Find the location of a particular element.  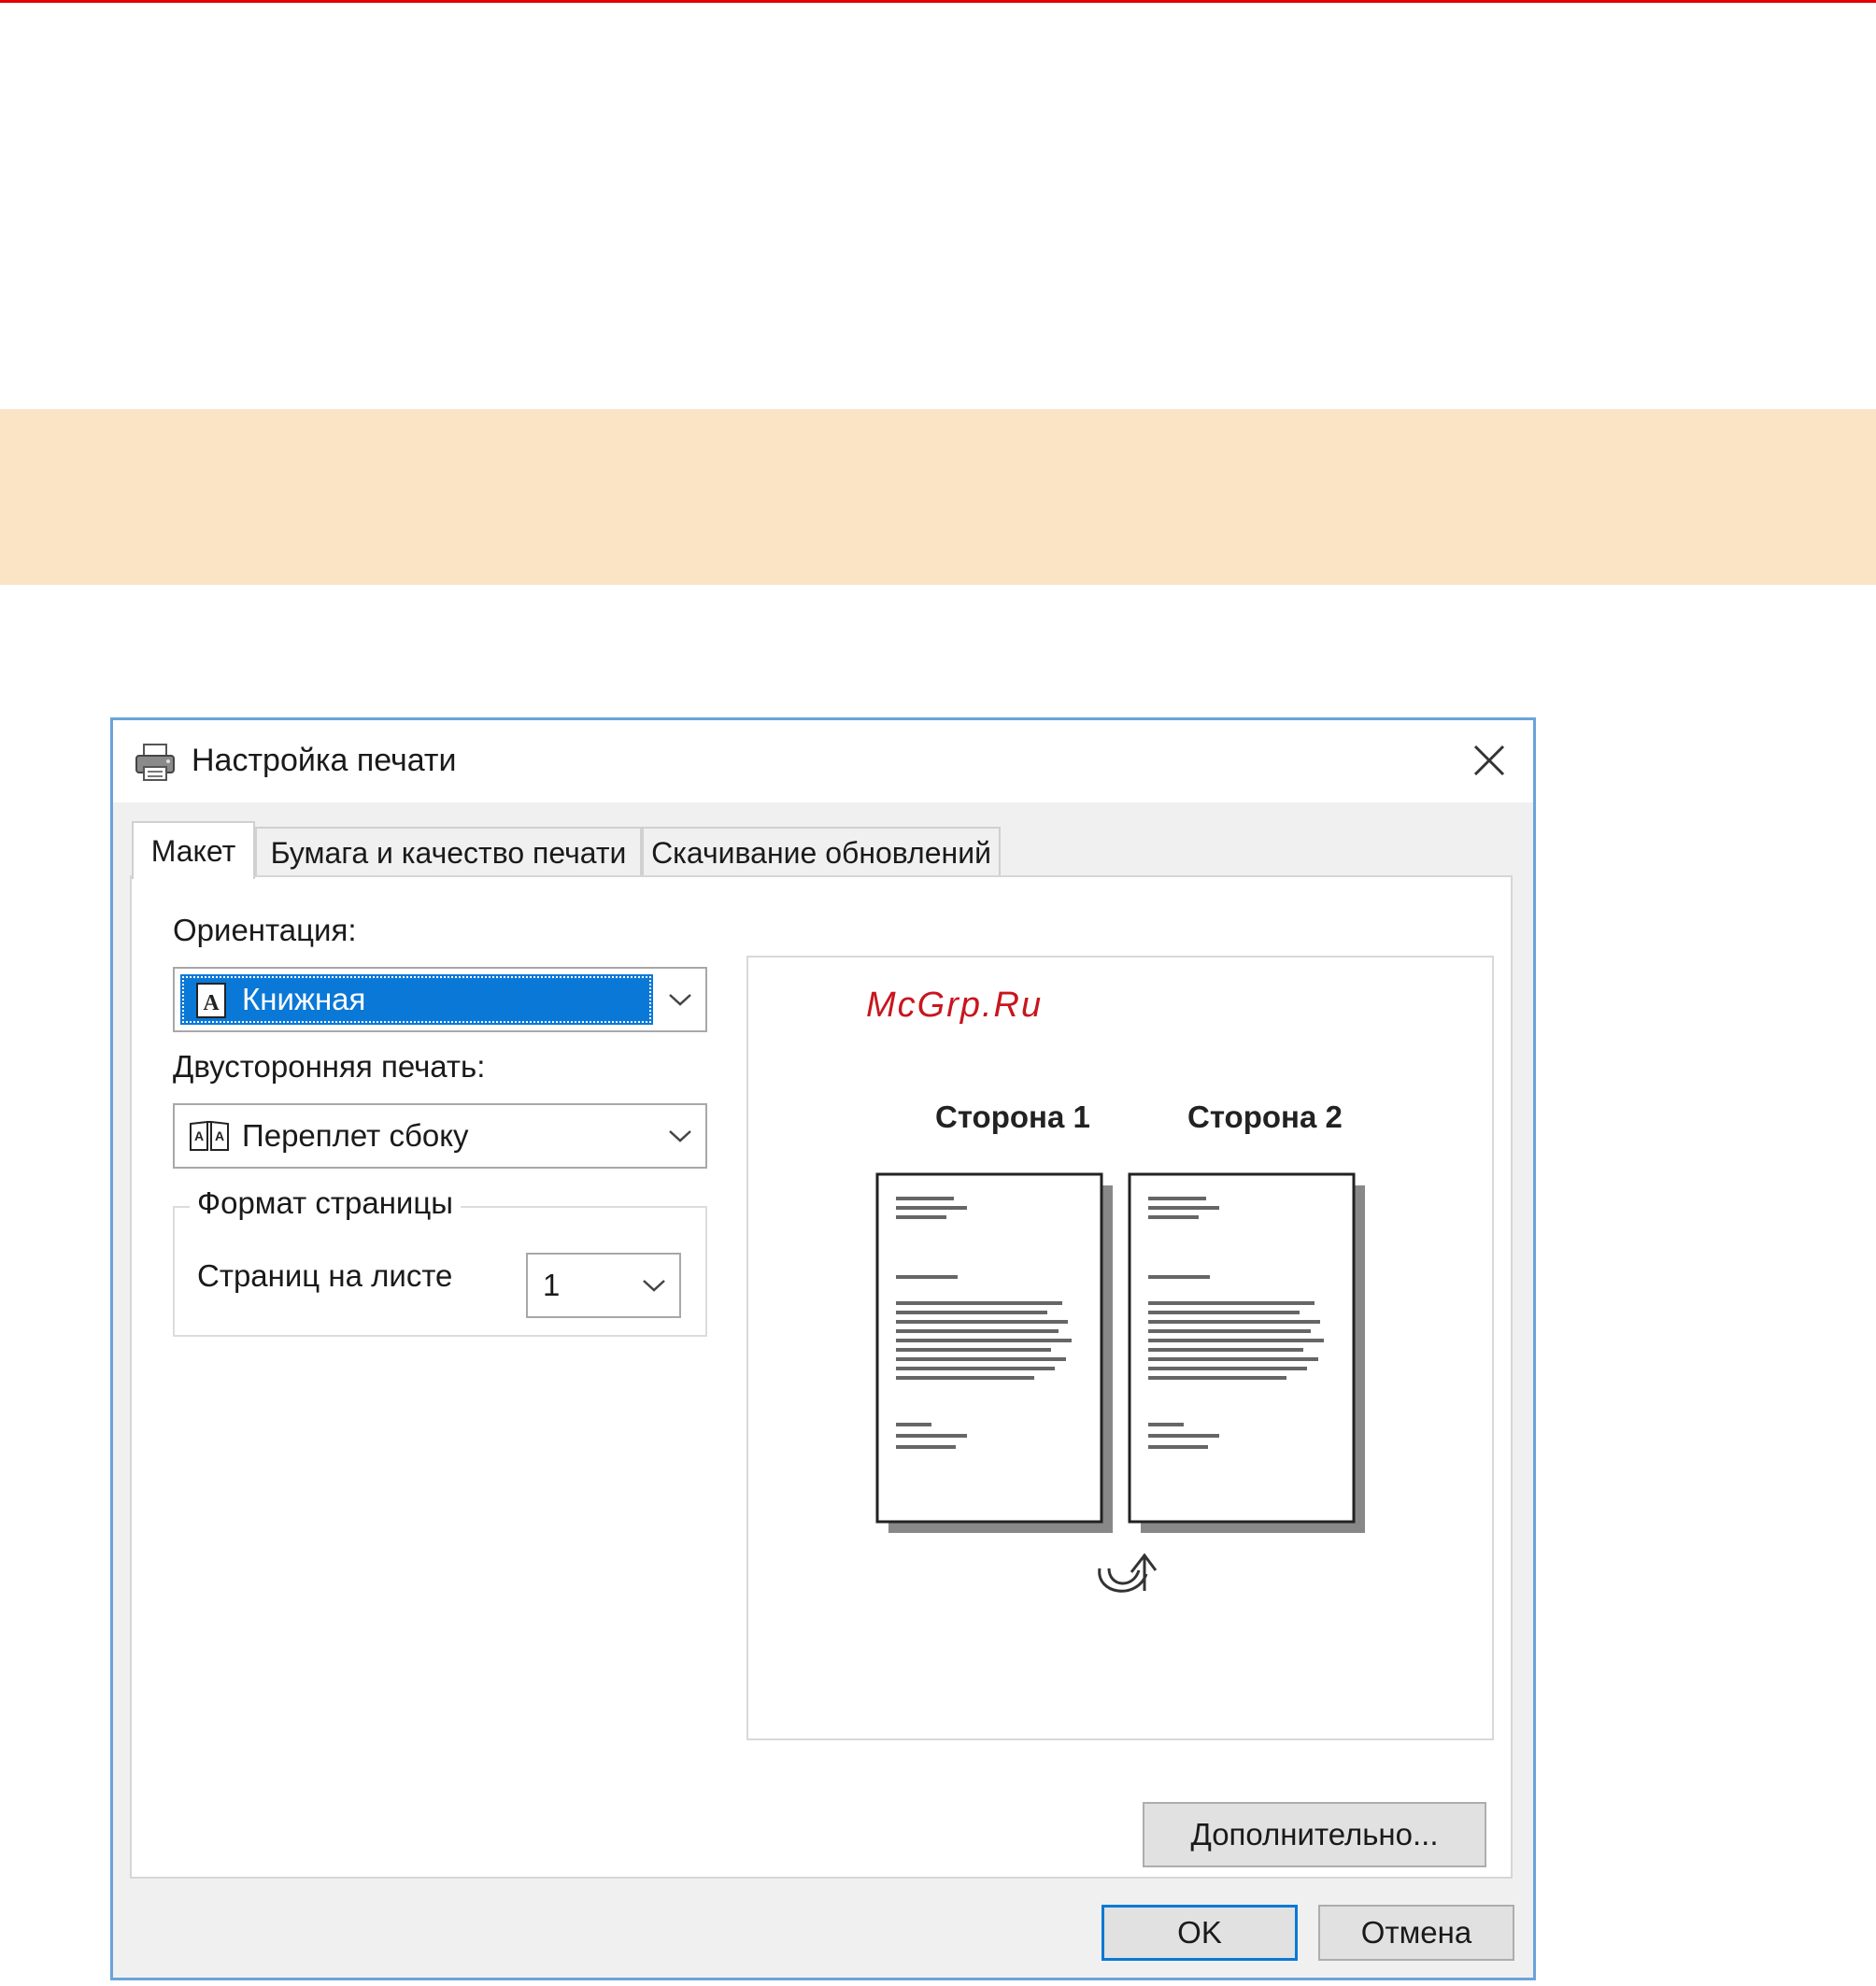

page-side1 is located at coordinates (994, 1352).